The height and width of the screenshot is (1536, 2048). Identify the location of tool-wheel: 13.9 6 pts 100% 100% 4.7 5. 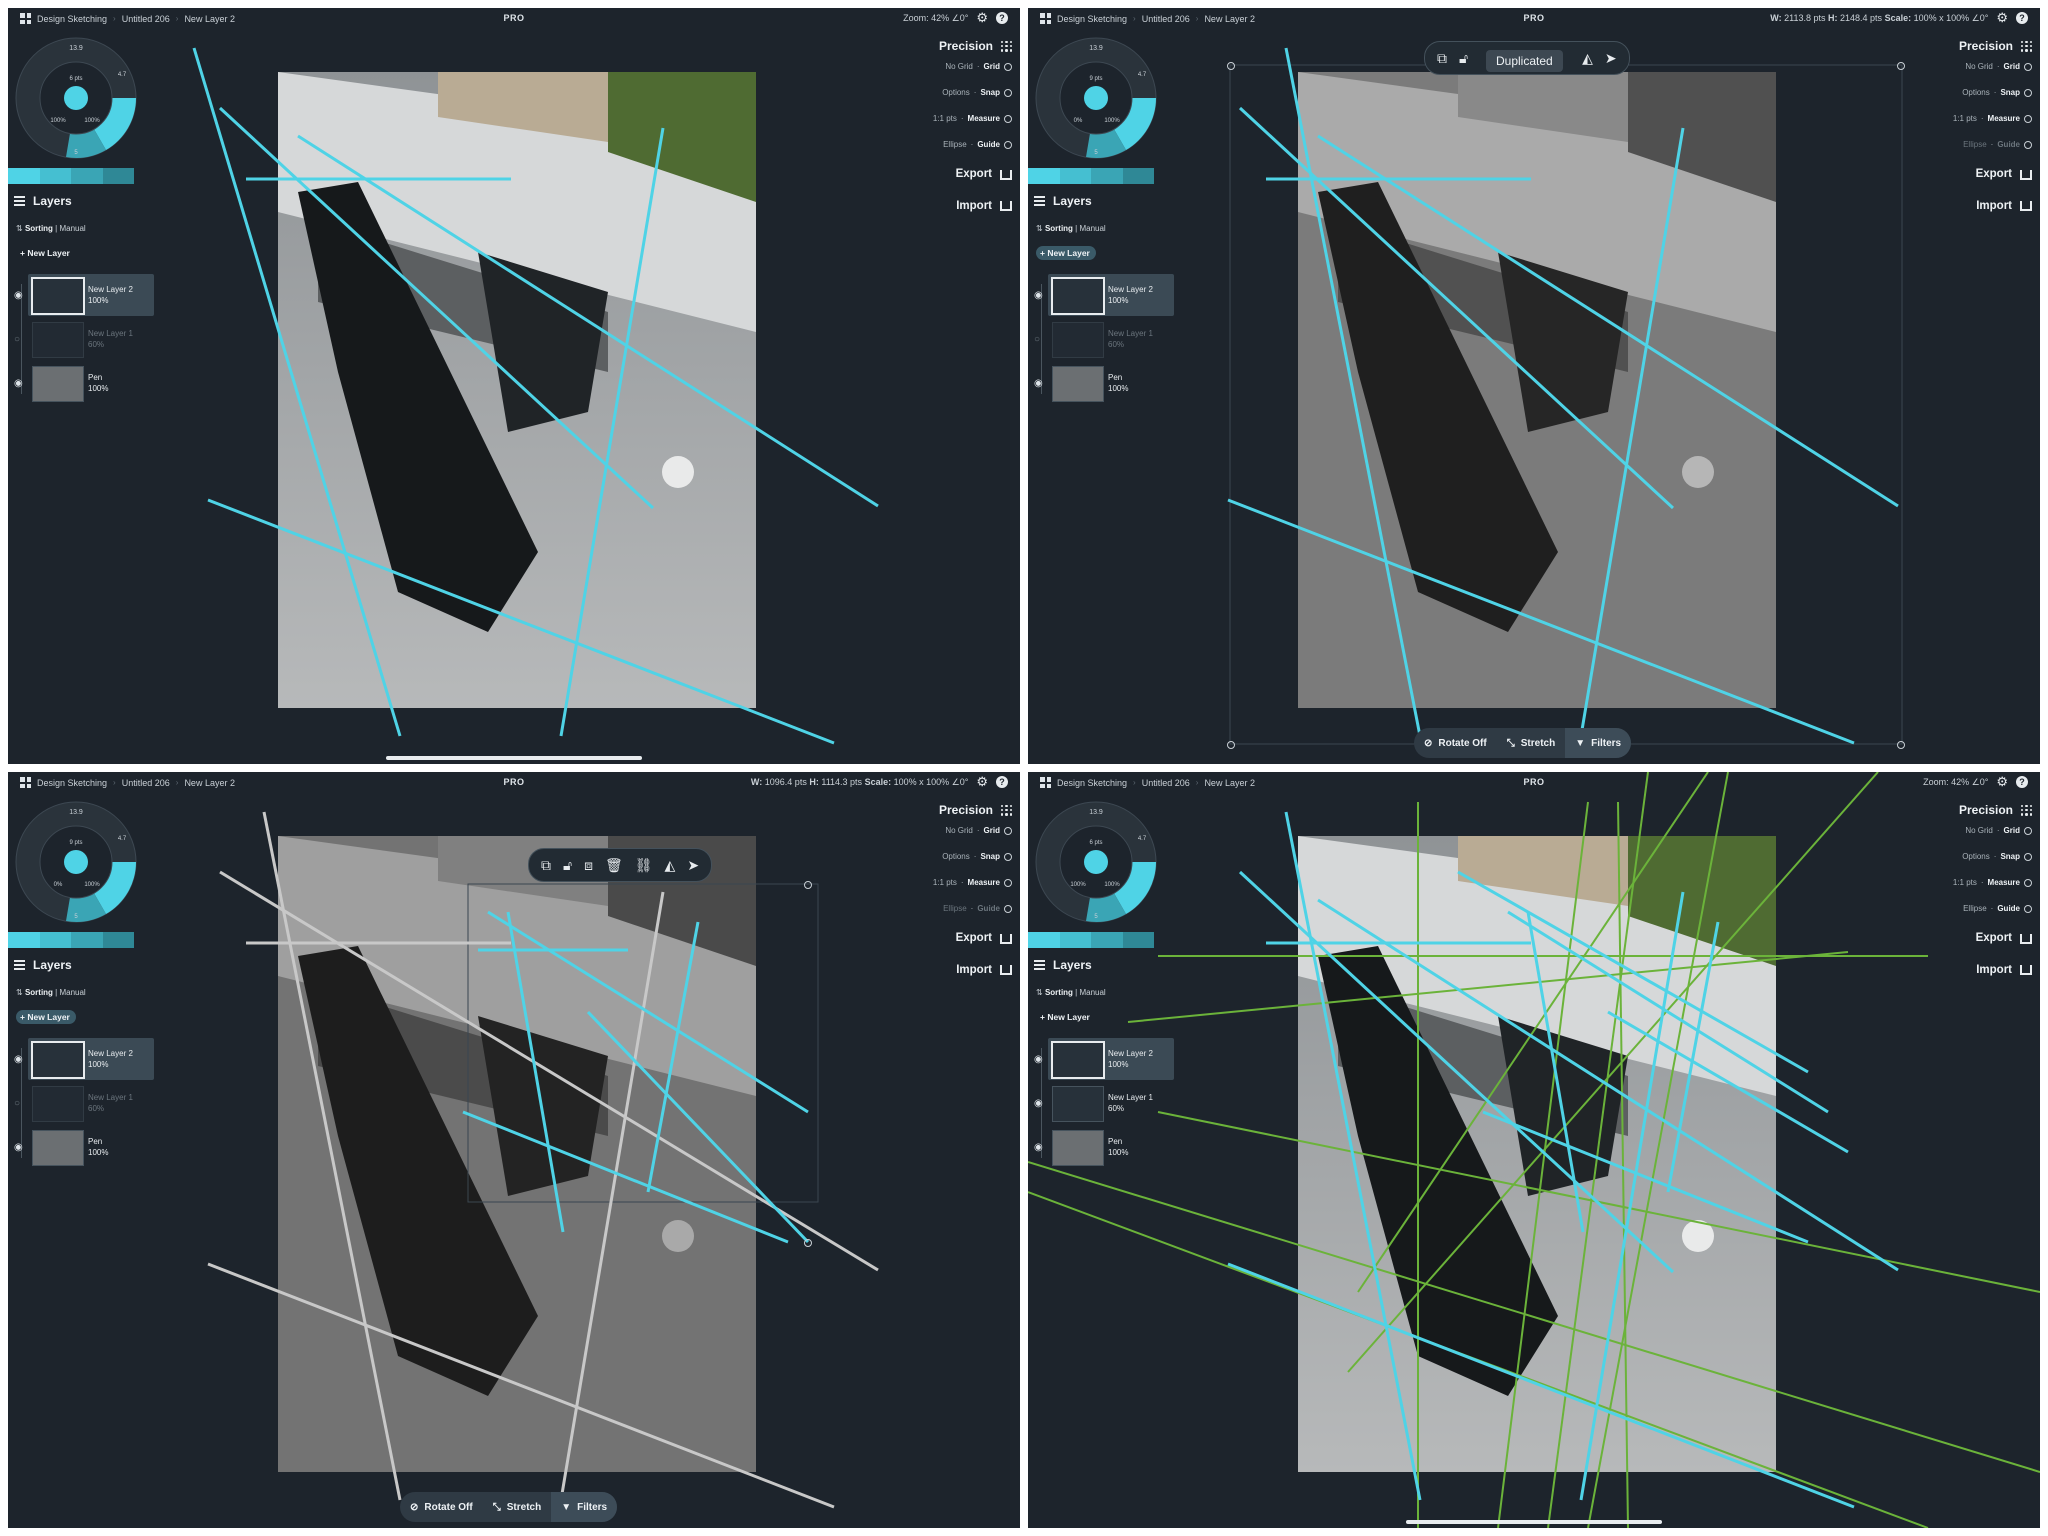
(1096, 862).